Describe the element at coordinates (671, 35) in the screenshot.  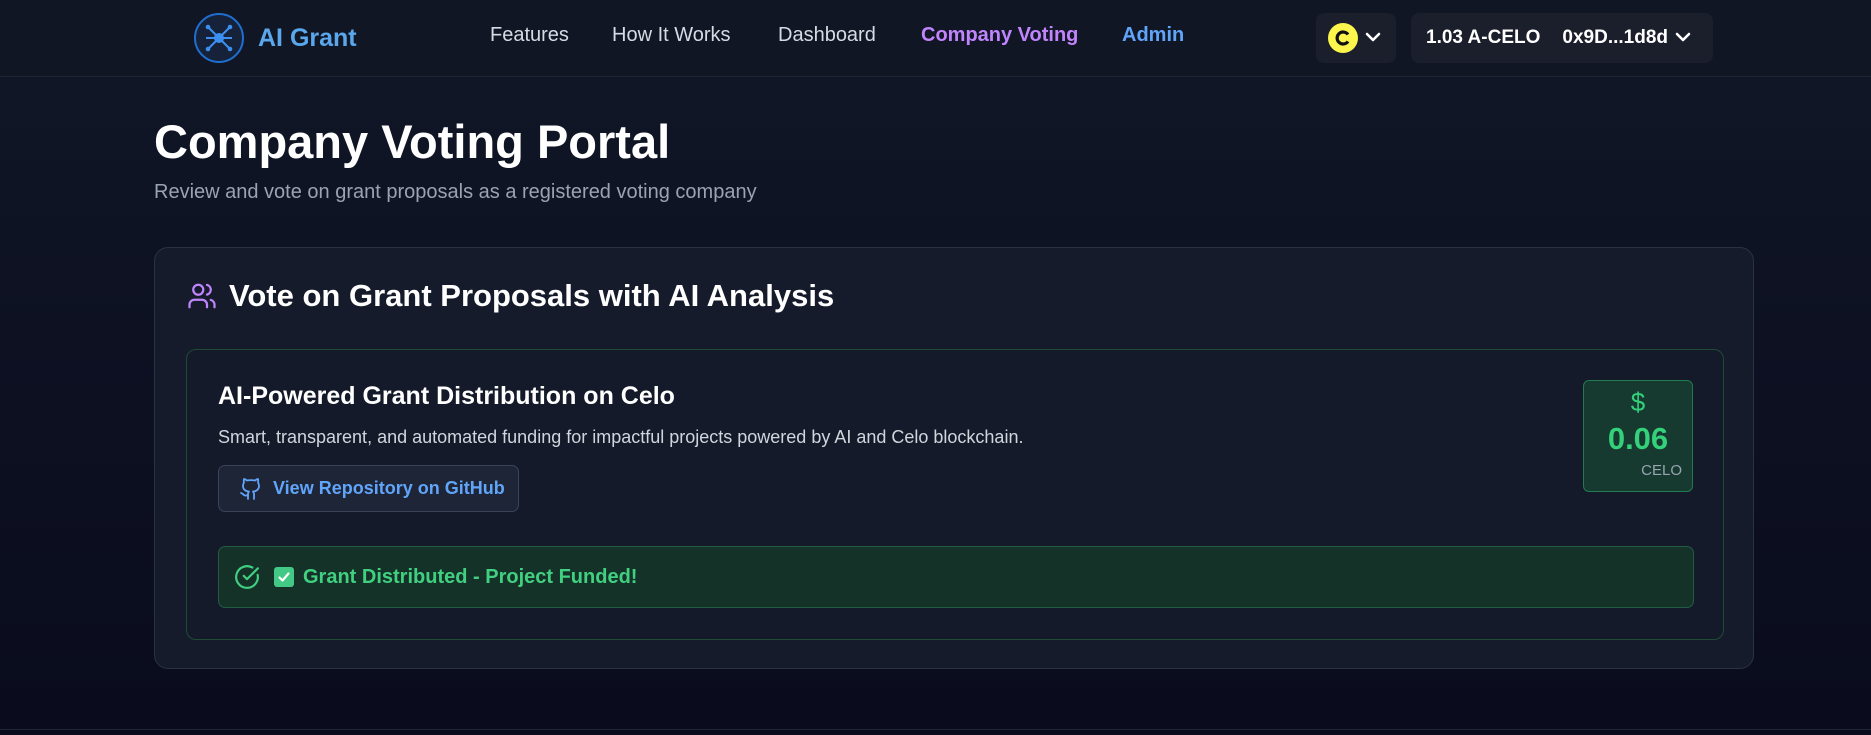
I see `nav-link-how-it-works: How It Works` at that location.